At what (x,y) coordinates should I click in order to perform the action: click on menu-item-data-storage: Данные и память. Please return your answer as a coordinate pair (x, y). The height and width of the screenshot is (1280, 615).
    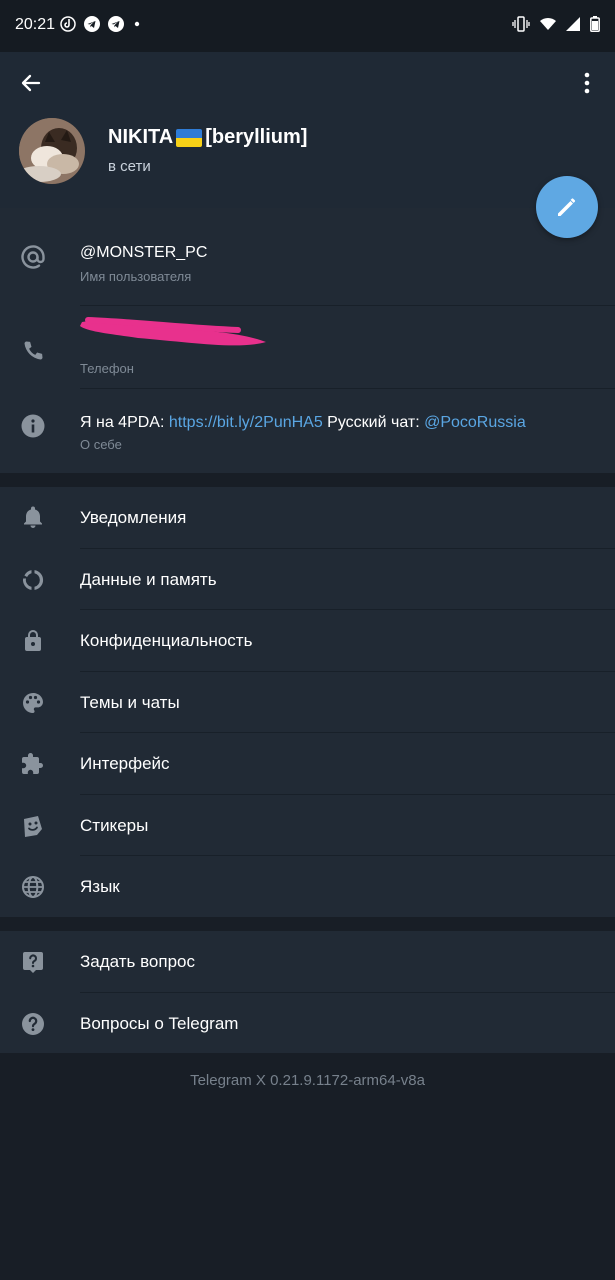
    Looking at the image, I should click on (307, 580).